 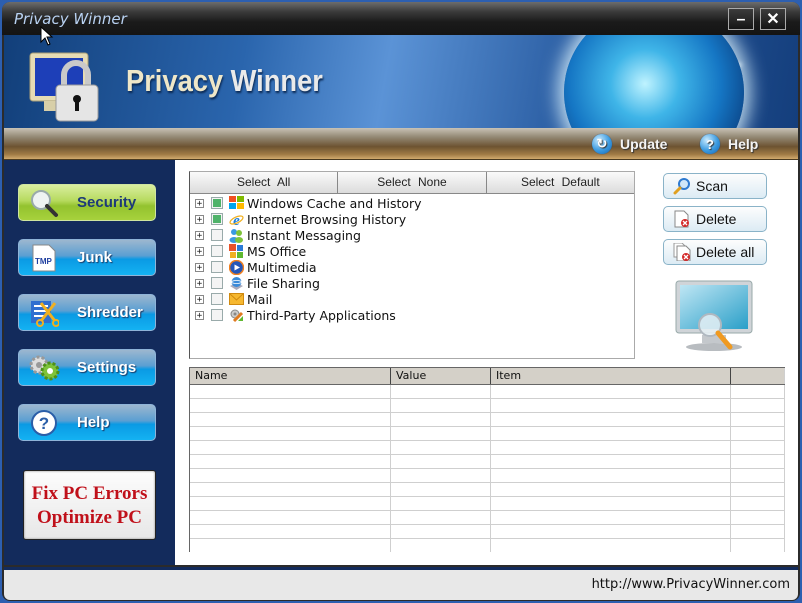 I want to click on window-title: Privacy Winner, so click(x=70, y=19).